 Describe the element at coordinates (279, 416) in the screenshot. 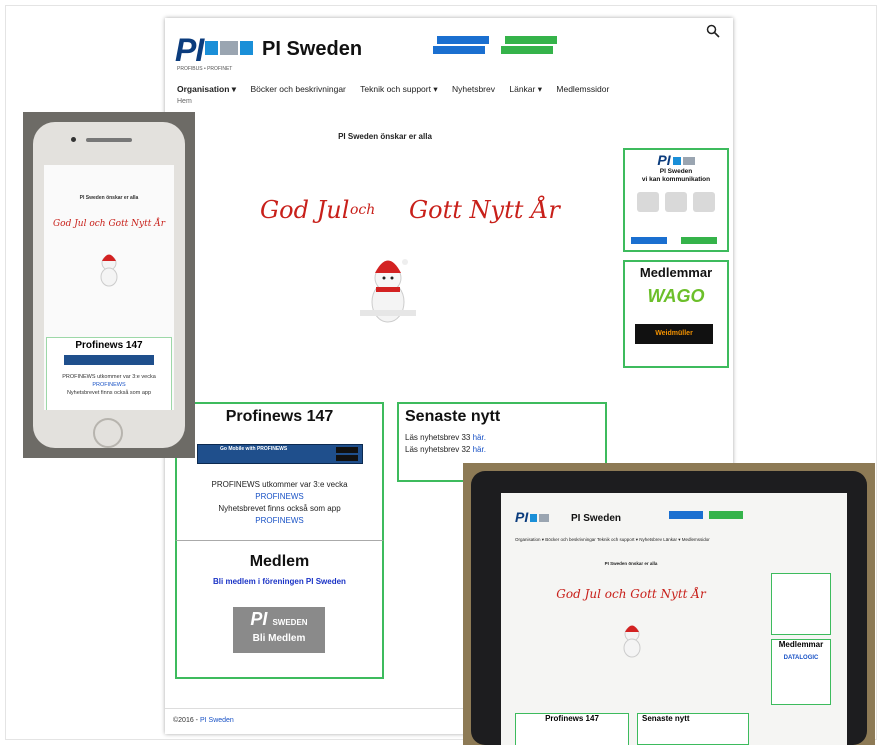

I see `profinews-title: Profinews 147` at that location.